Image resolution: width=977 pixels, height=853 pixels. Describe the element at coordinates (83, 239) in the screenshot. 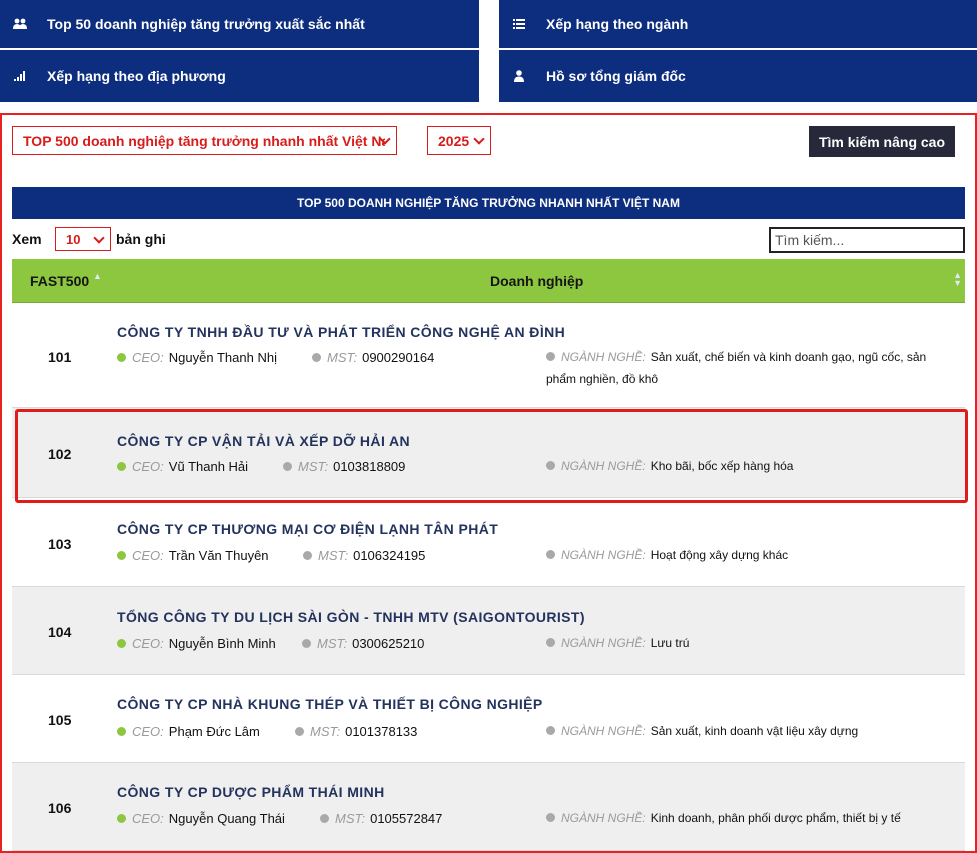

I see `page-length-select: 10` at that location.